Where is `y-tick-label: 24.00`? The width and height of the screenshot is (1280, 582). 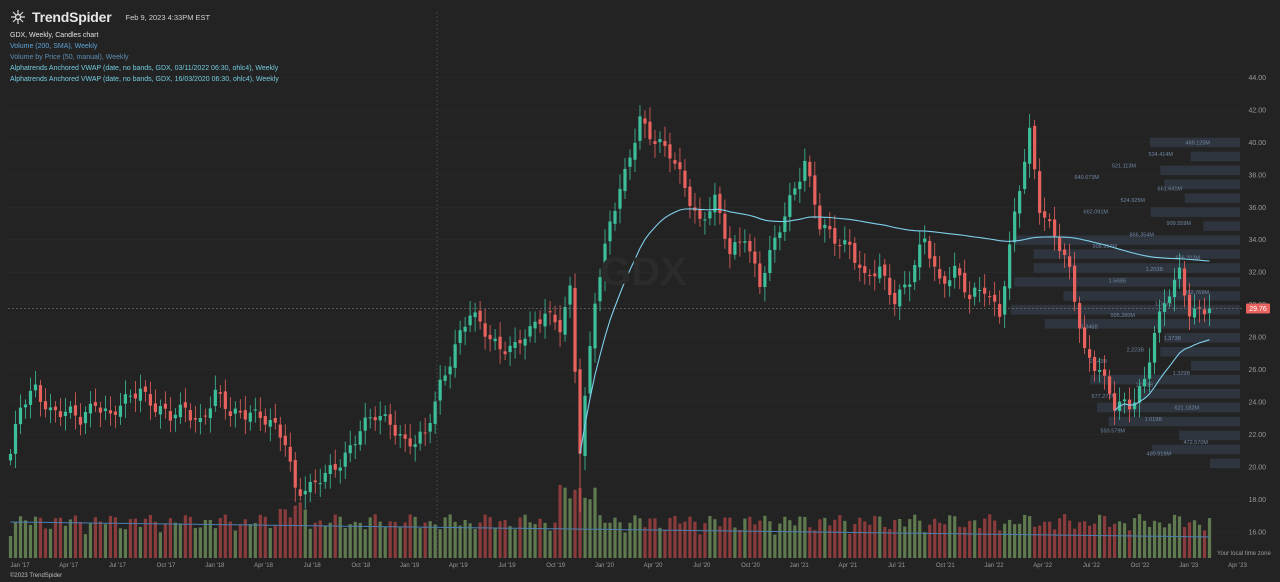 y-tick-label: 24.00 is located at coordinates (1257, 402).